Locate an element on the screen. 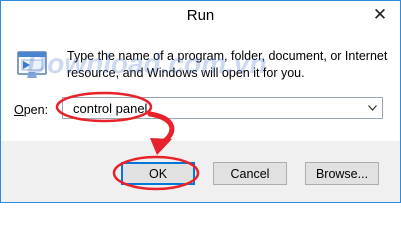  open-combobox is located at coordinates (222, 108).